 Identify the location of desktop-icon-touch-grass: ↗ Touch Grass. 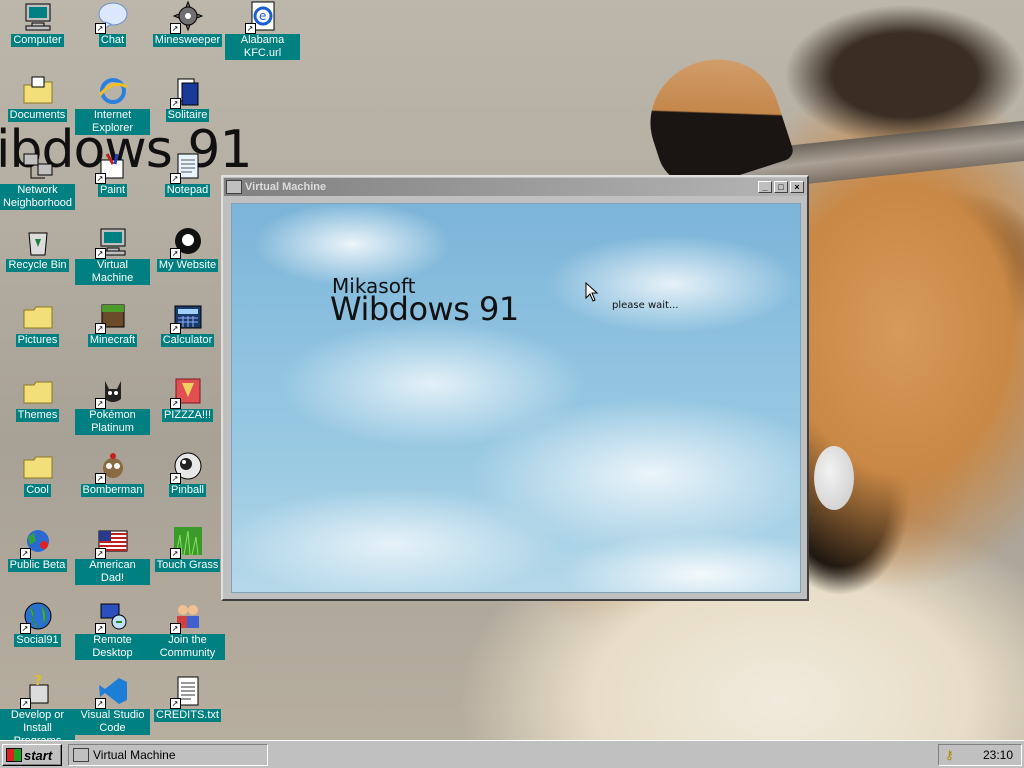
(187, 548).